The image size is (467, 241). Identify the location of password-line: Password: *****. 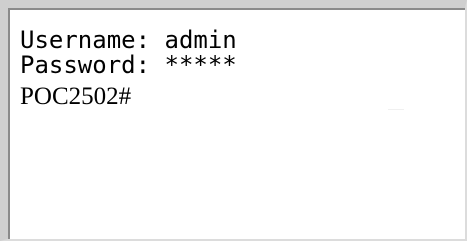
(242, 65).